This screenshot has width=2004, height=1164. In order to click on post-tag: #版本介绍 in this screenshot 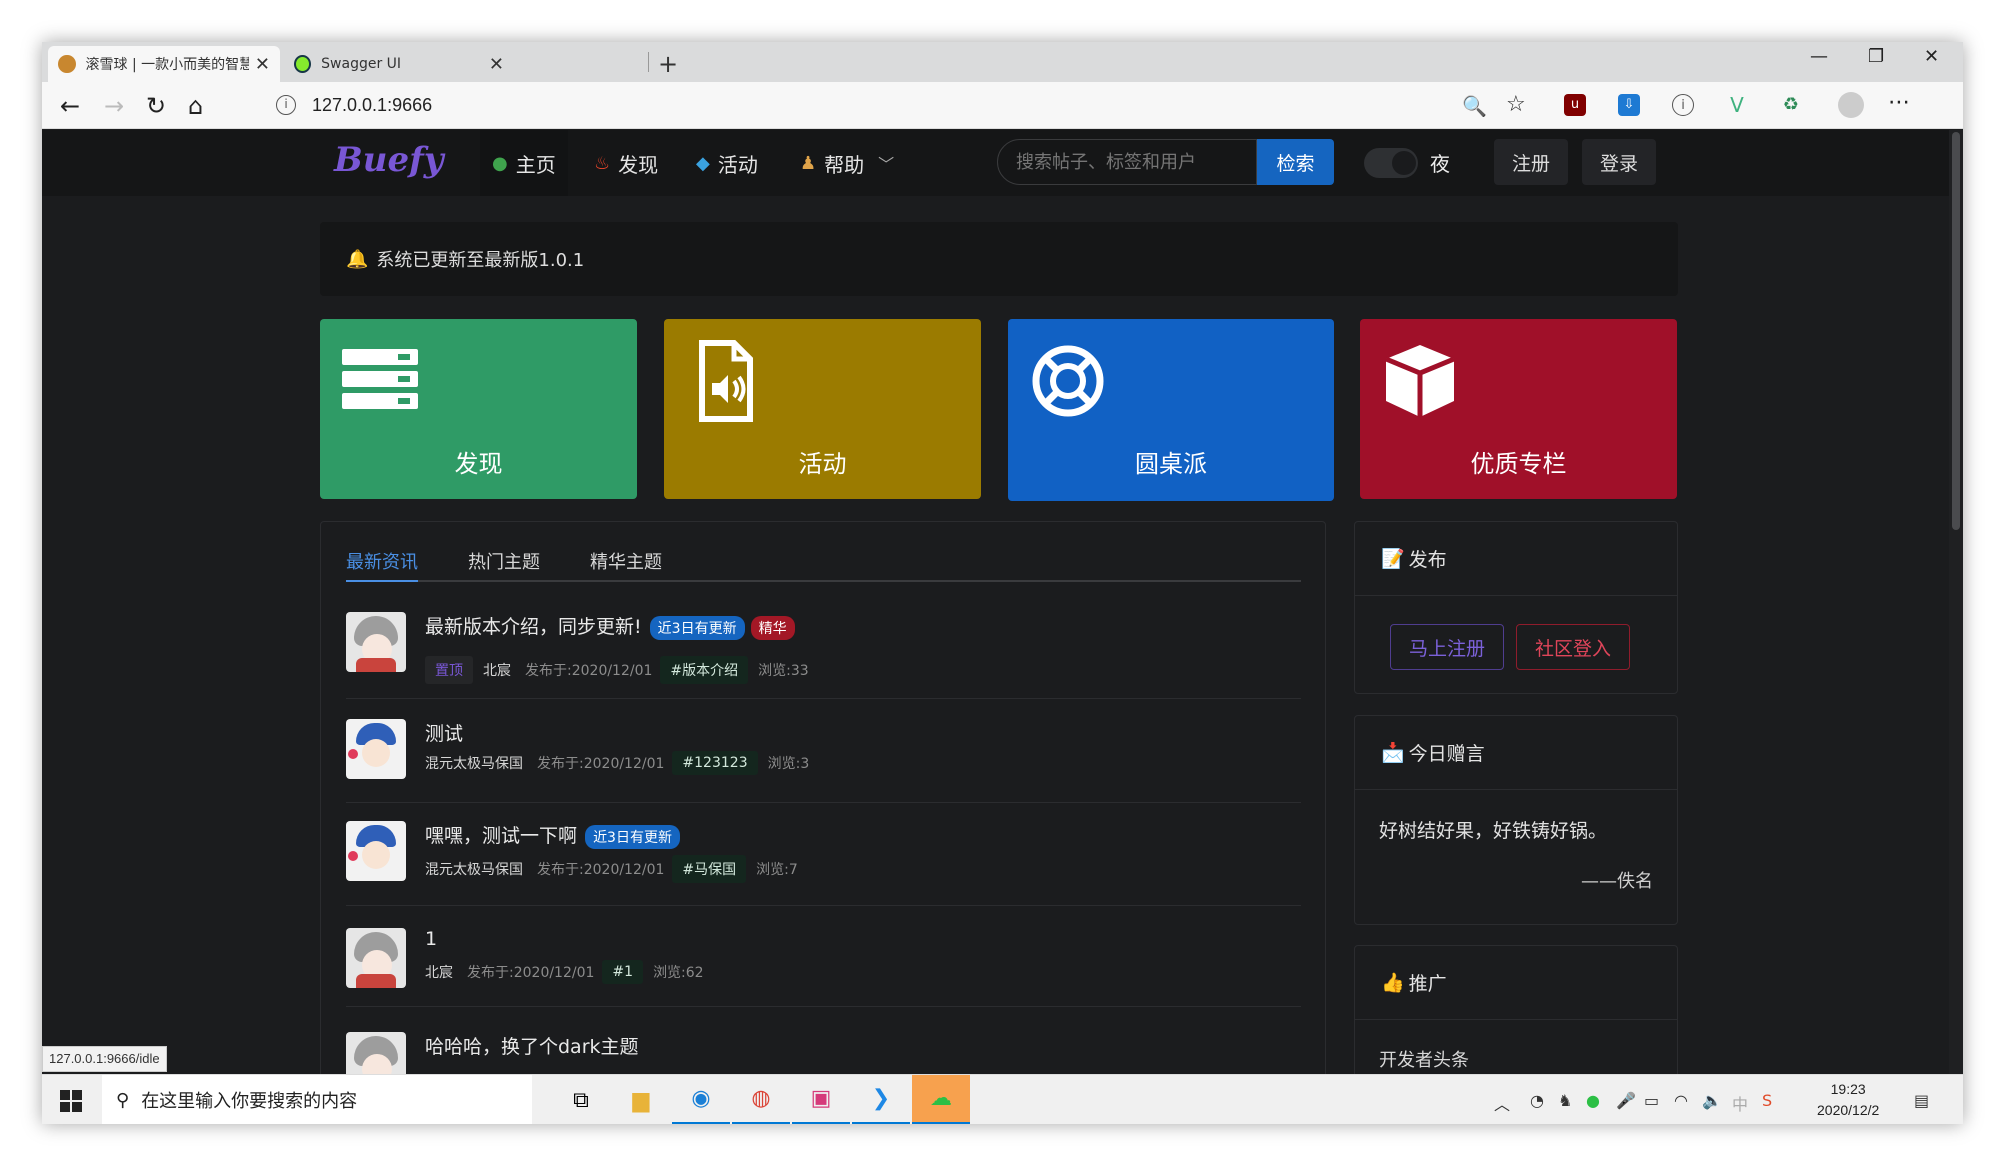, I will do `click(704, 670)`.